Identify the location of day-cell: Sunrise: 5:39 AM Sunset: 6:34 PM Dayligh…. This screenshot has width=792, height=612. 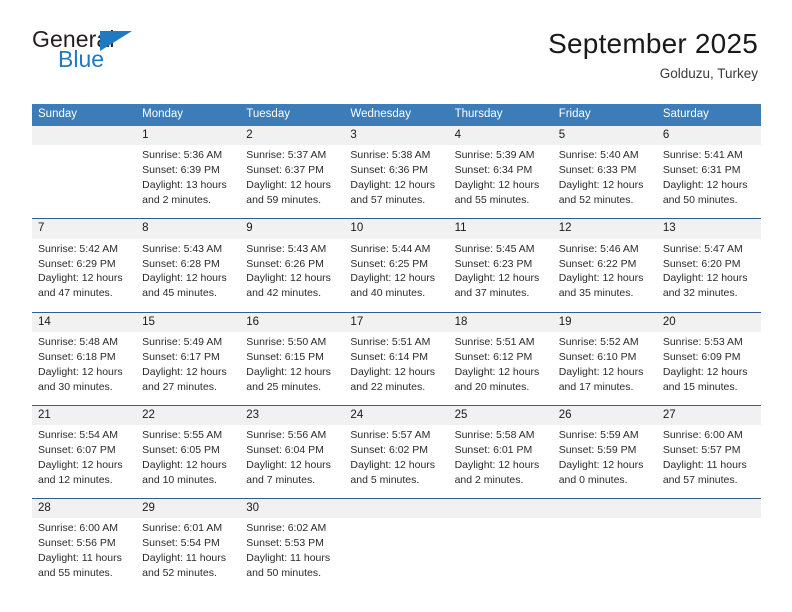
(500, 182).